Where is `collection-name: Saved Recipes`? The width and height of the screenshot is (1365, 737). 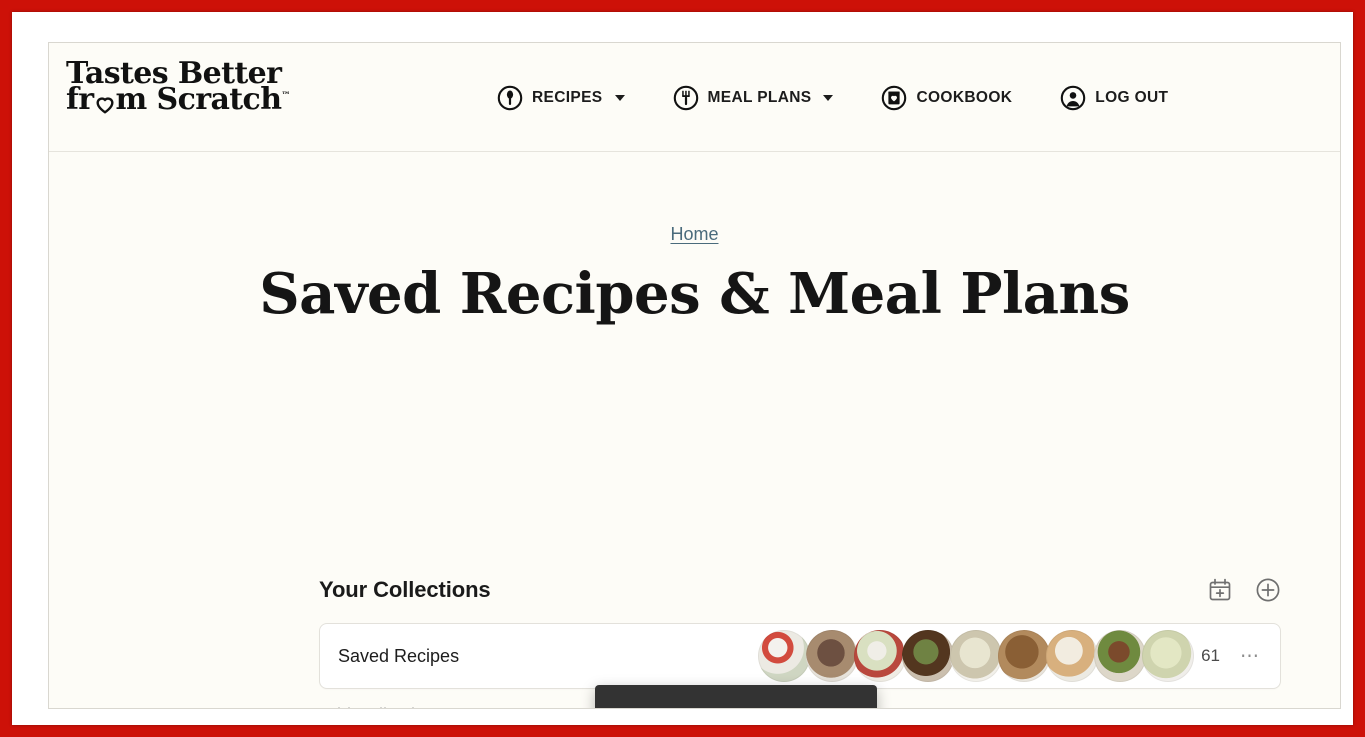 collection-name: Saved Recipes is located at coordinates (399, 655).